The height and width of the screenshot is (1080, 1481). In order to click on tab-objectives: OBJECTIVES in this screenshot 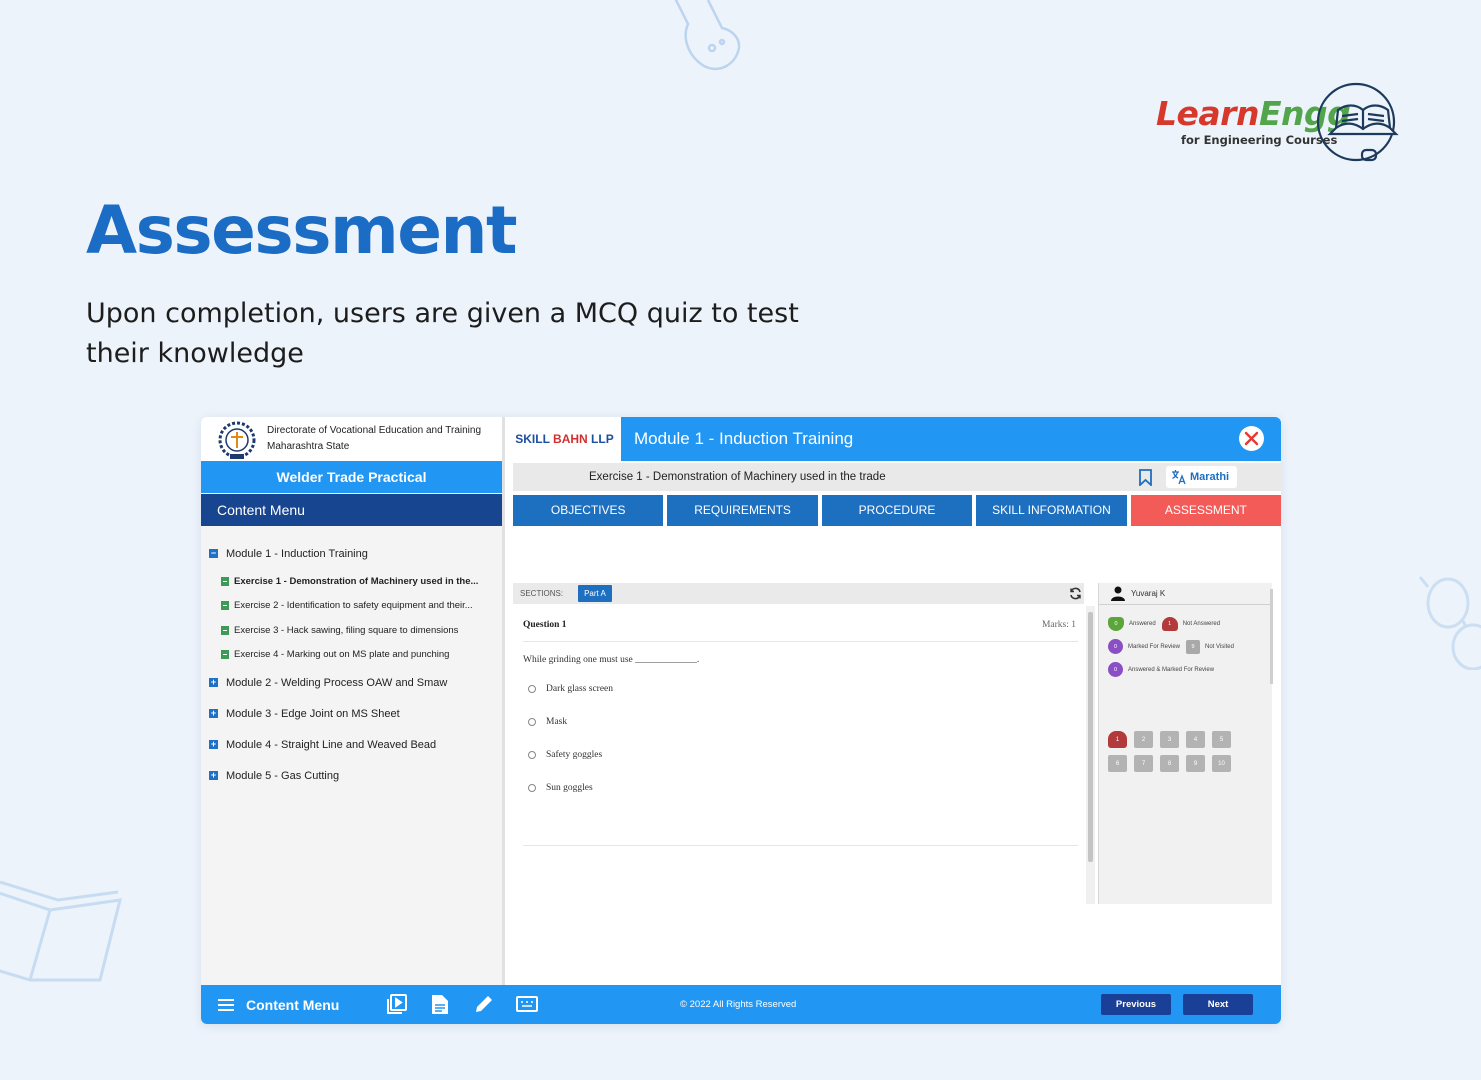, I will do `click(588, 510)`.